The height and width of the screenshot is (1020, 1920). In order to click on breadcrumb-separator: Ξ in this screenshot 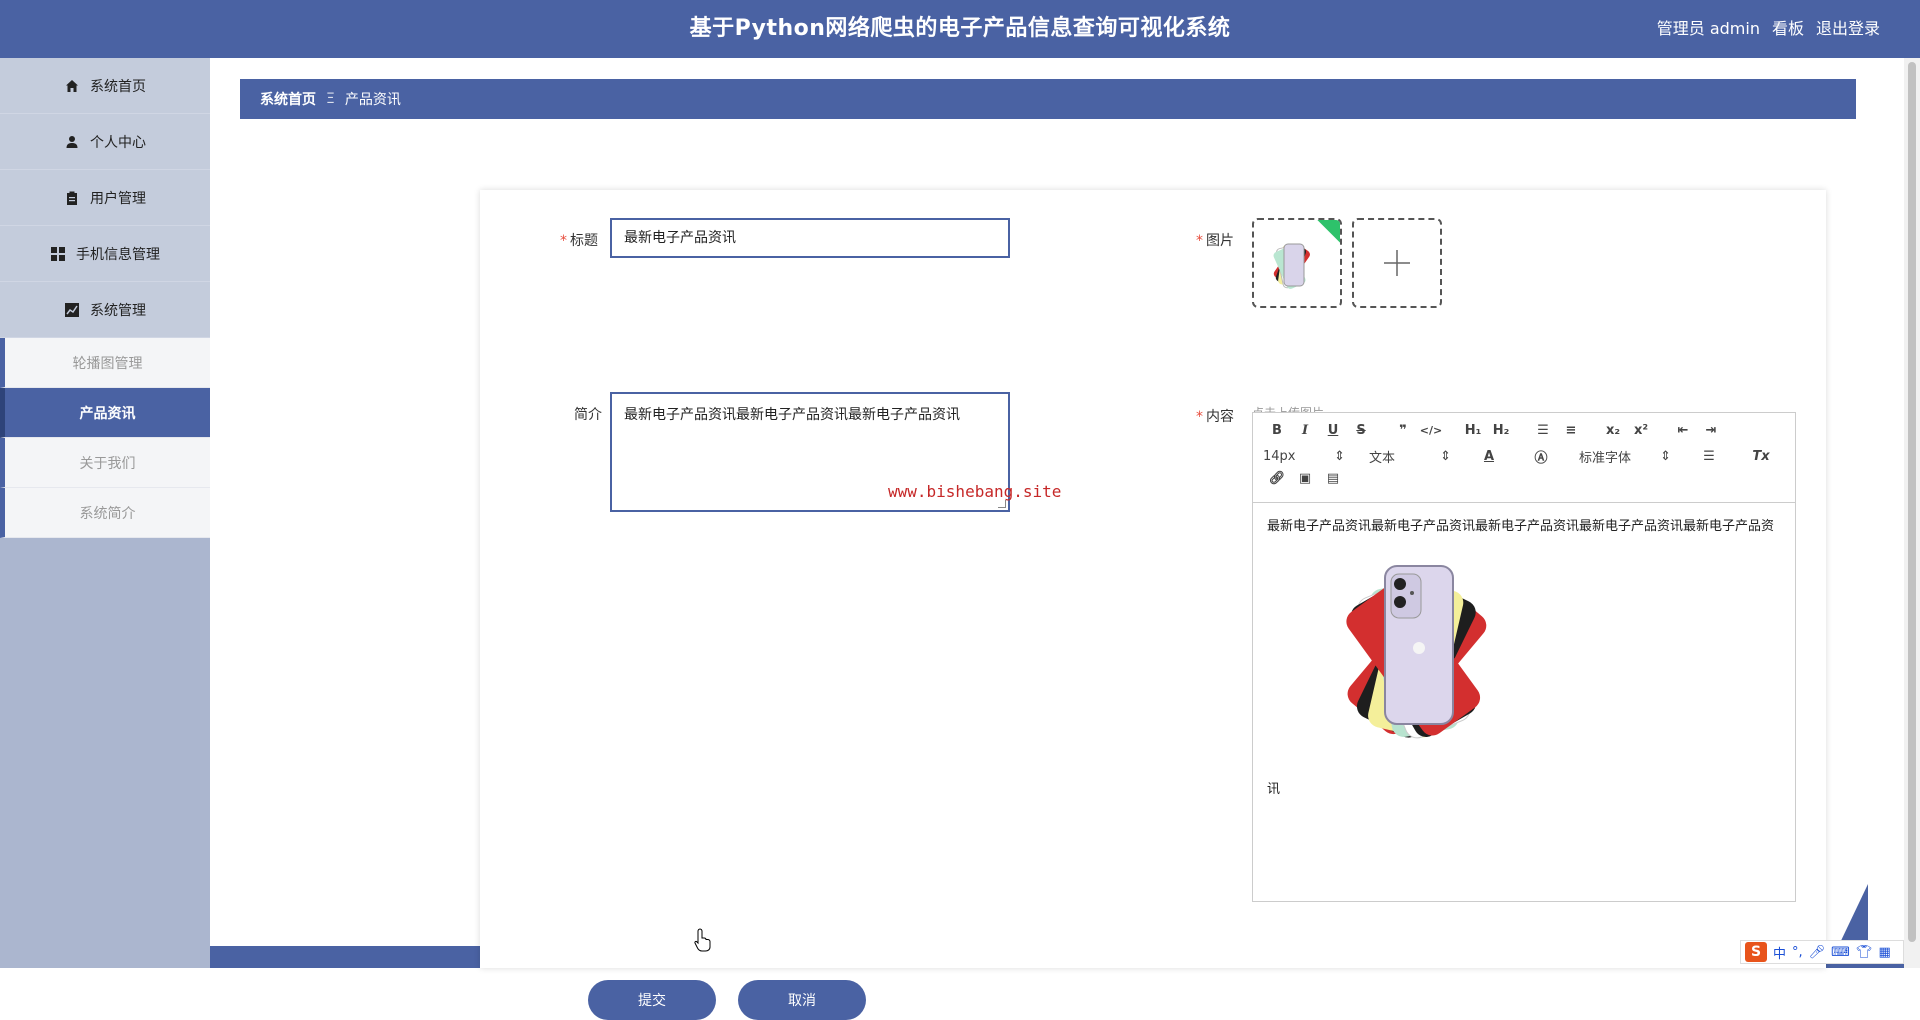, I will do `click(330, 99)`.